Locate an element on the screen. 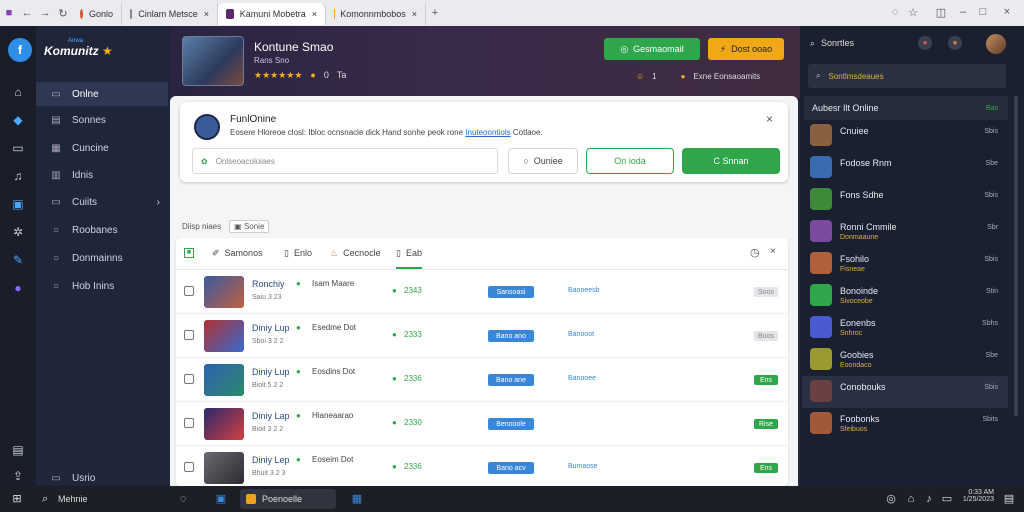 This screenshot has width=1024, height=512. sidebar-item-online: ▭ Onlne is located at coordinates (102, 94).